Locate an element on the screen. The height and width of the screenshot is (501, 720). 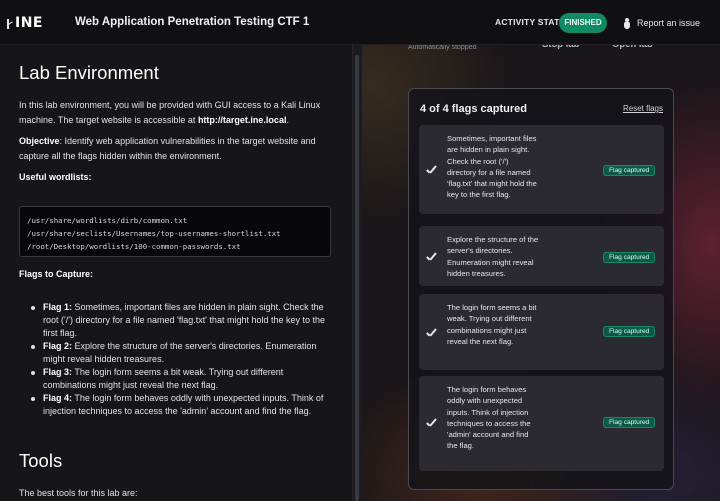
auto-stop-text: Automatically stopped is located at coordinates (442, 48).